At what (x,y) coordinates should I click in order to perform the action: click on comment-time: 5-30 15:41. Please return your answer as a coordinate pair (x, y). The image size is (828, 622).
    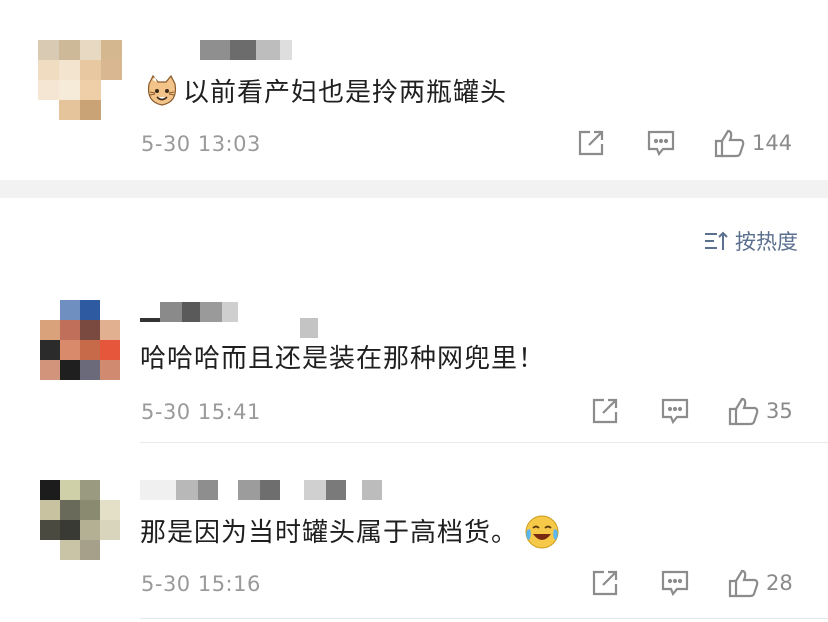
    Looking at the image, I should click on (201, 412).